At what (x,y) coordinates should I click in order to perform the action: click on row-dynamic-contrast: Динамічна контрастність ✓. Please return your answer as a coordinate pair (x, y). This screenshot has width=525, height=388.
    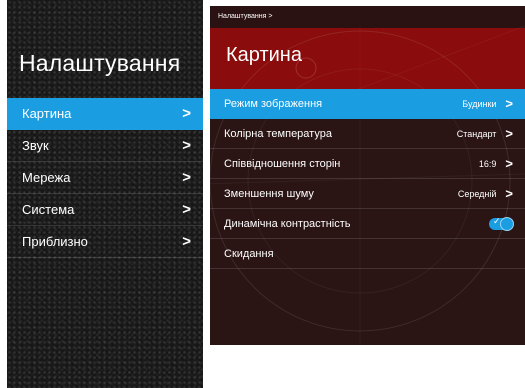
    Looking at the image, I should click on (367, 224).